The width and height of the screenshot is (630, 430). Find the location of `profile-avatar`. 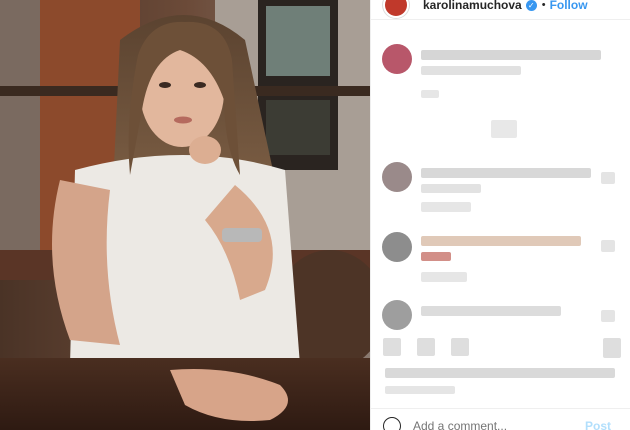

profile-avatar is located at coordinates (396, 9).